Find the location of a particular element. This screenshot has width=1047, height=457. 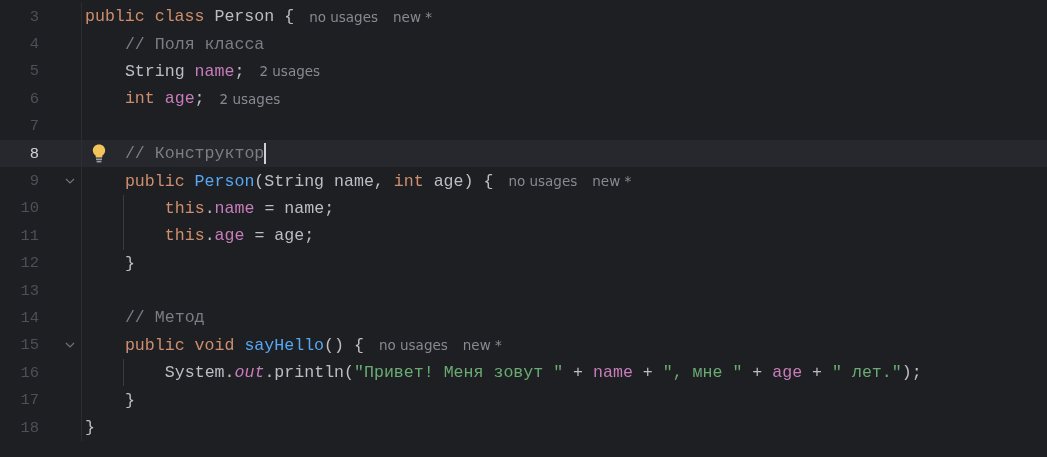

code-text: // Конструктор is located at coordinates (194, 154).